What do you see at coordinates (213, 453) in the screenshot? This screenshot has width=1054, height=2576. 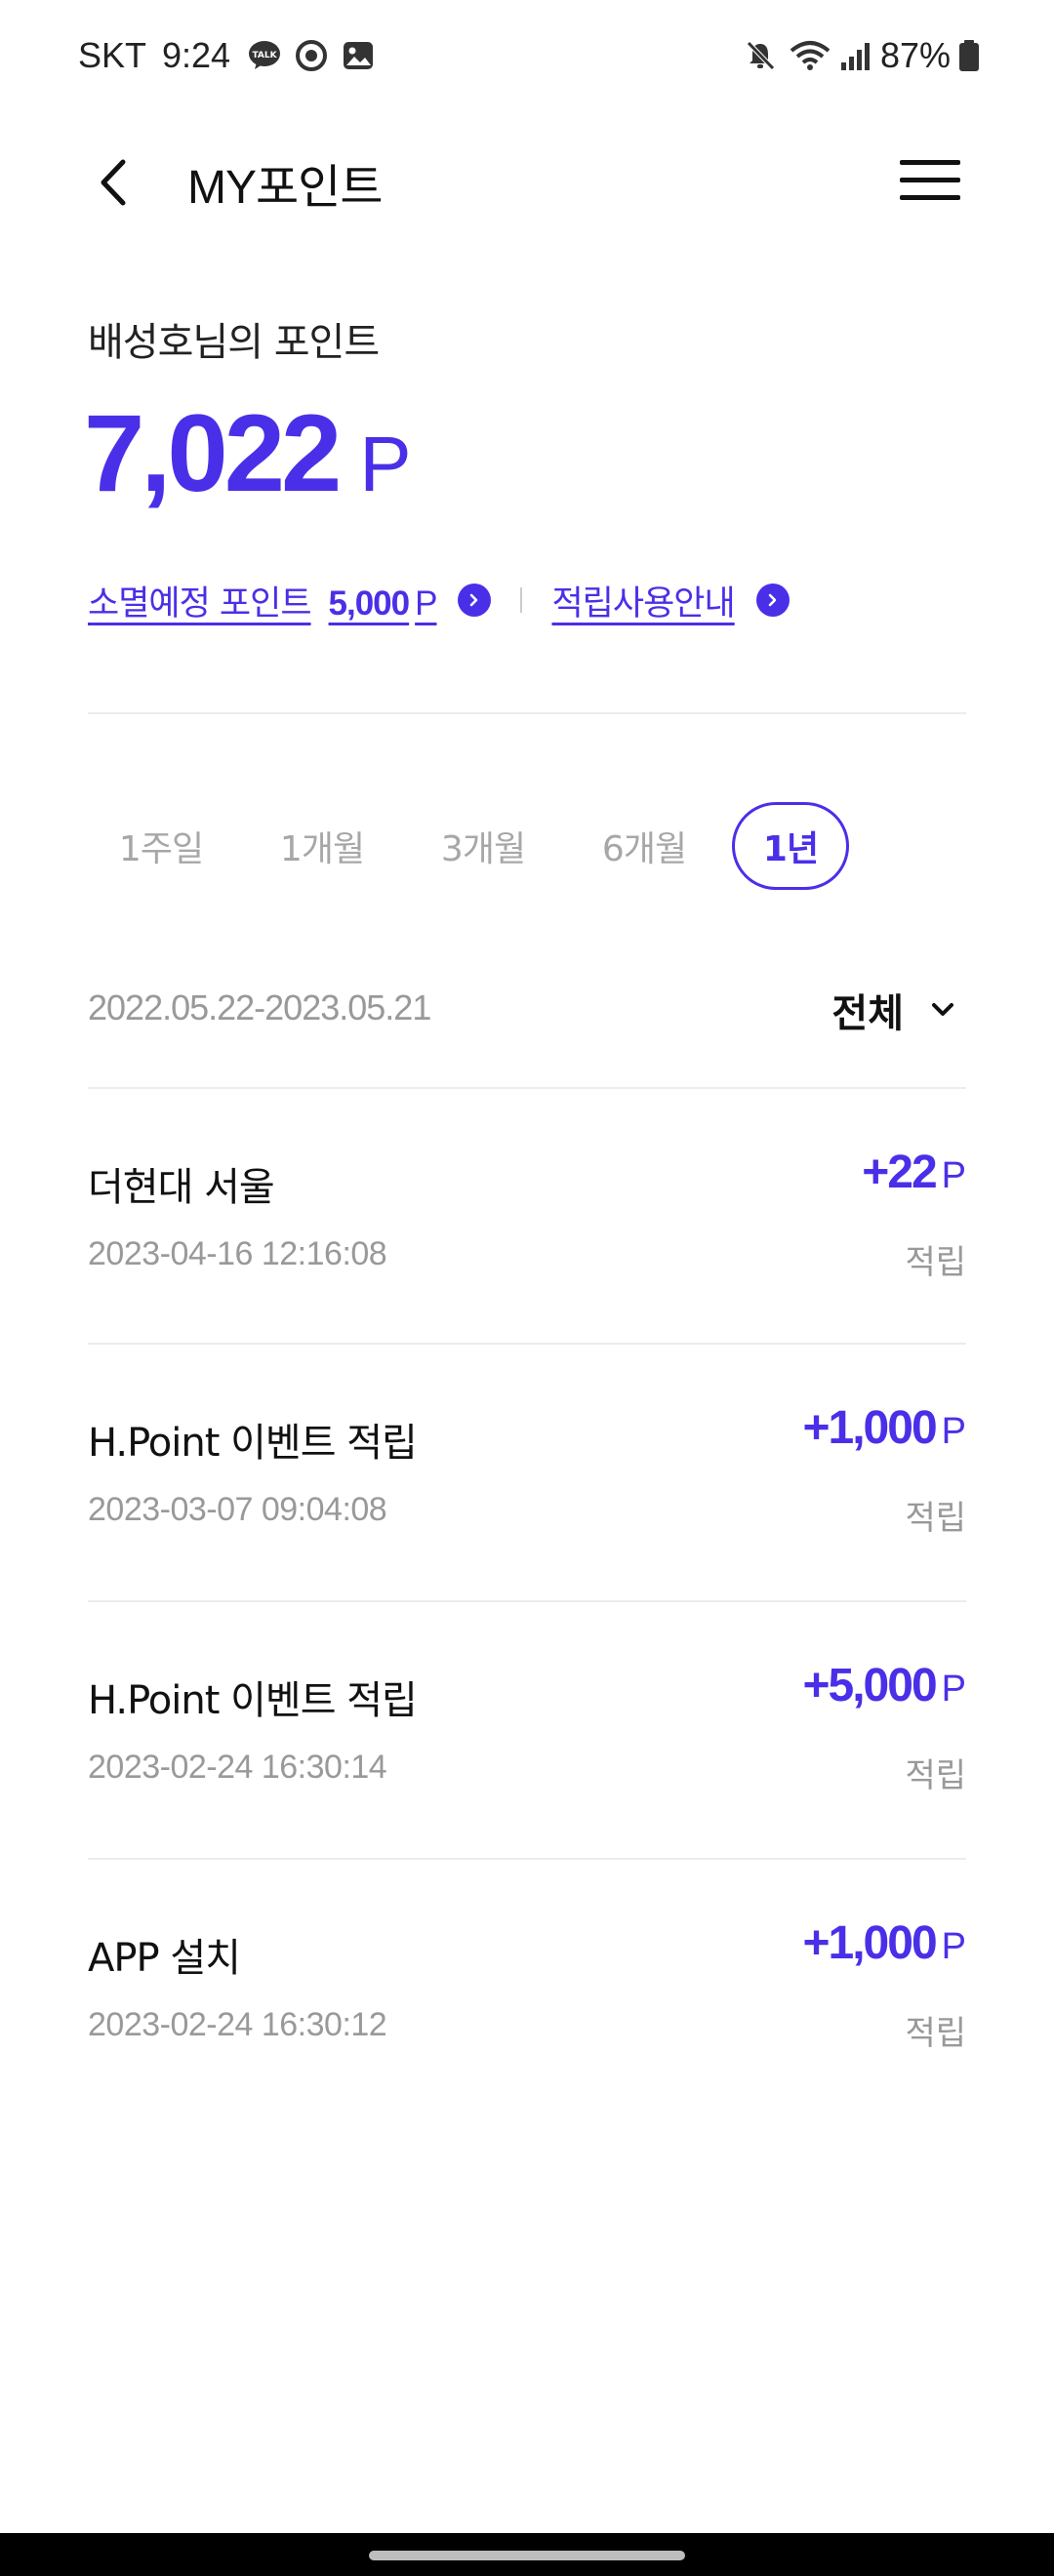 I see `points-value: 7,022` at bounding box center [213, 453].